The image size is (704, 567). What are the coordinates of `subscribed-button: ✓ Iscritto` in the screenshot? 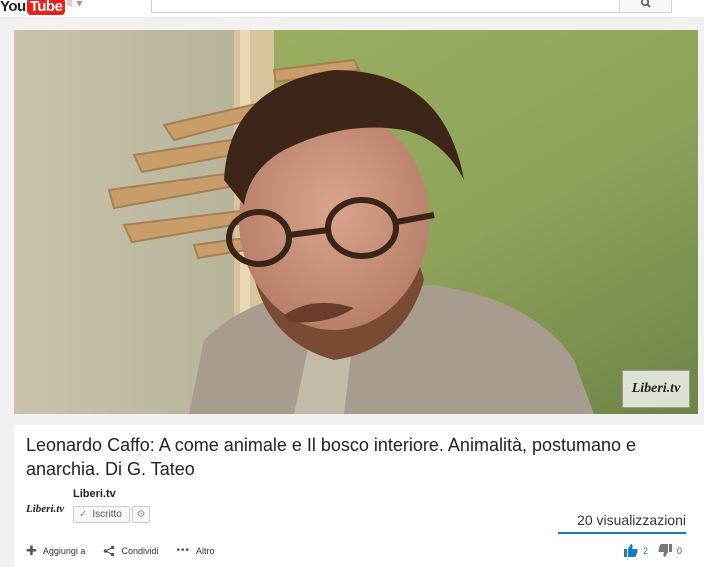 It's located at (101, 514).